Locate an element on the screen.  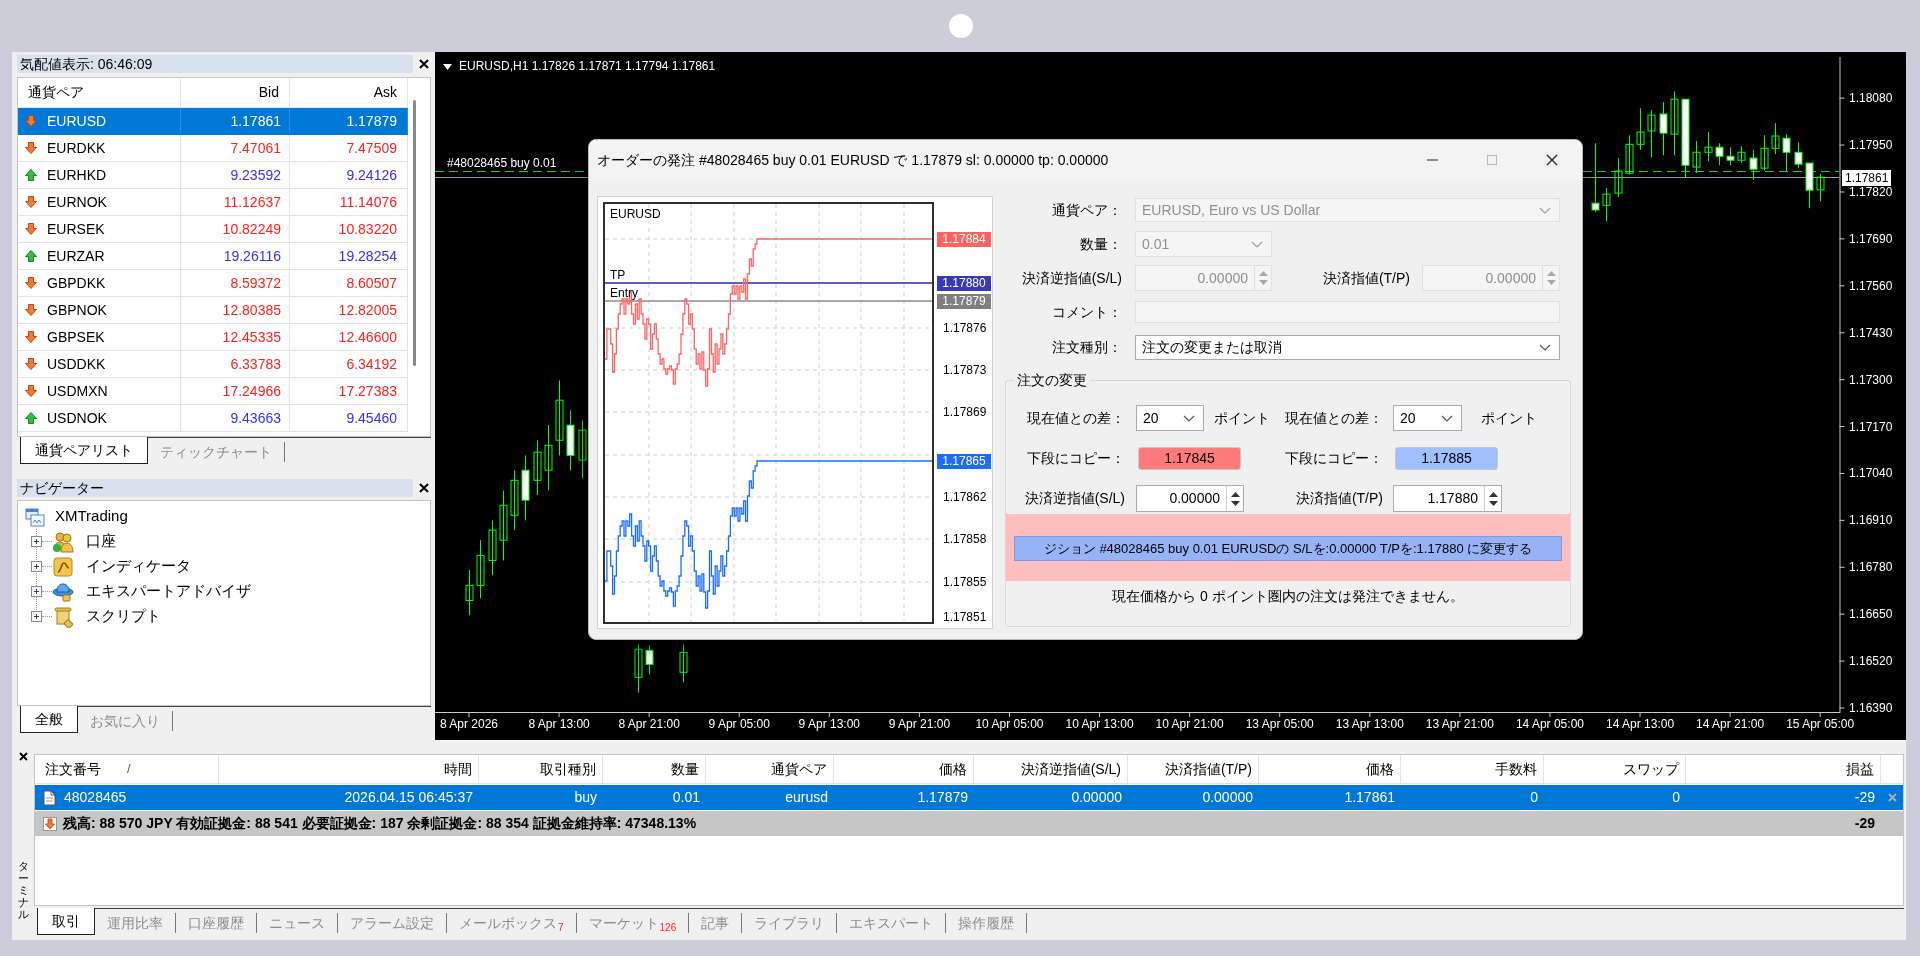
price-label: 1.17876 is located at coordinates (965, 328).